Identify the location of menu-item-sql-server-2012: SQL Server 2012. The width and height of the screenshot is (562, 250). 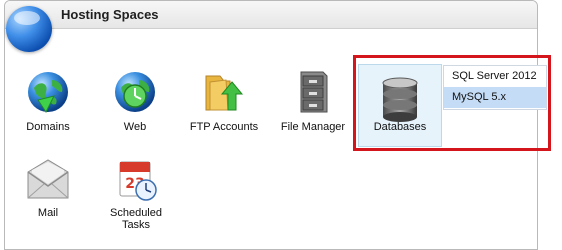
(495, 76).